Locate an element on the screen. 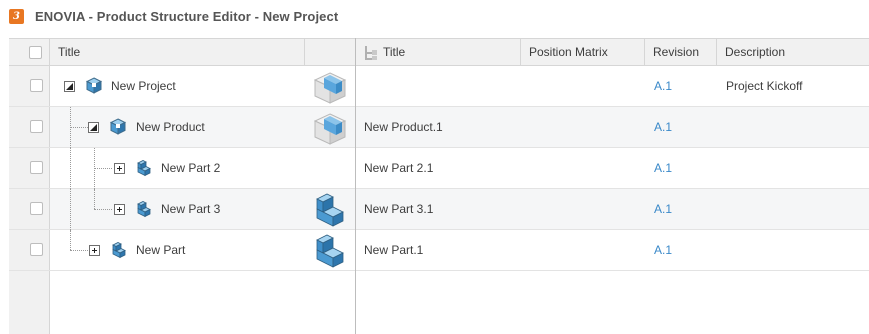 Image resolution: width=869 pixels, height=334 pixels. app-logo-icon: 3 is located at coordinates (16, 16).